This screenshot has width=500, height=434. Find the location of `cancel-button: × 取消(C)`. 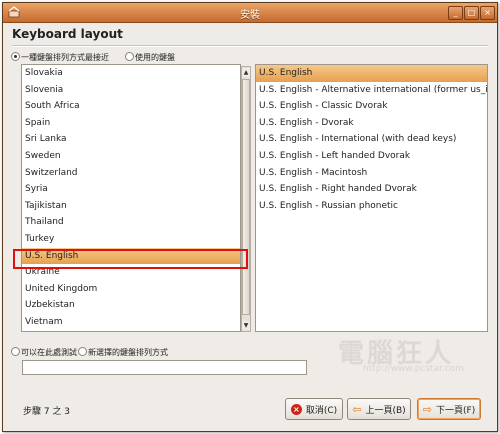

cancel-button: × 取消(C) is located at coordinates (314, 409).